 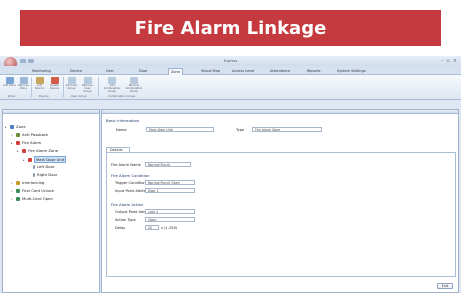 I want to click on window-title: Express, so click(x=230, y=61).